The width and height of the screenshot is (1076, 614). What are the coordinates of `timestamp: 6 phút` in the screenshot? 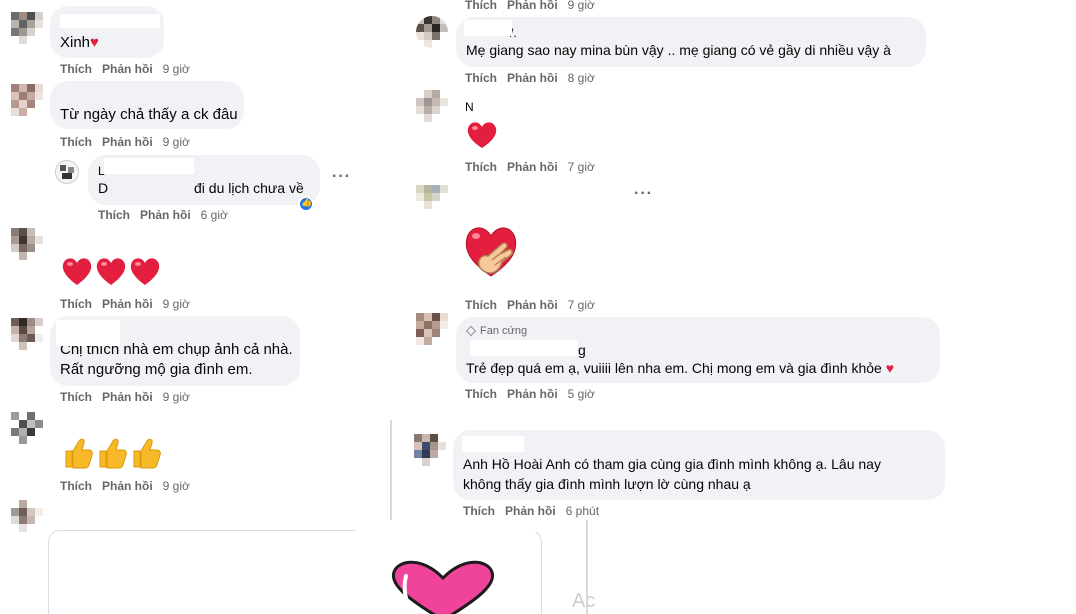 It's located at (582, 511).